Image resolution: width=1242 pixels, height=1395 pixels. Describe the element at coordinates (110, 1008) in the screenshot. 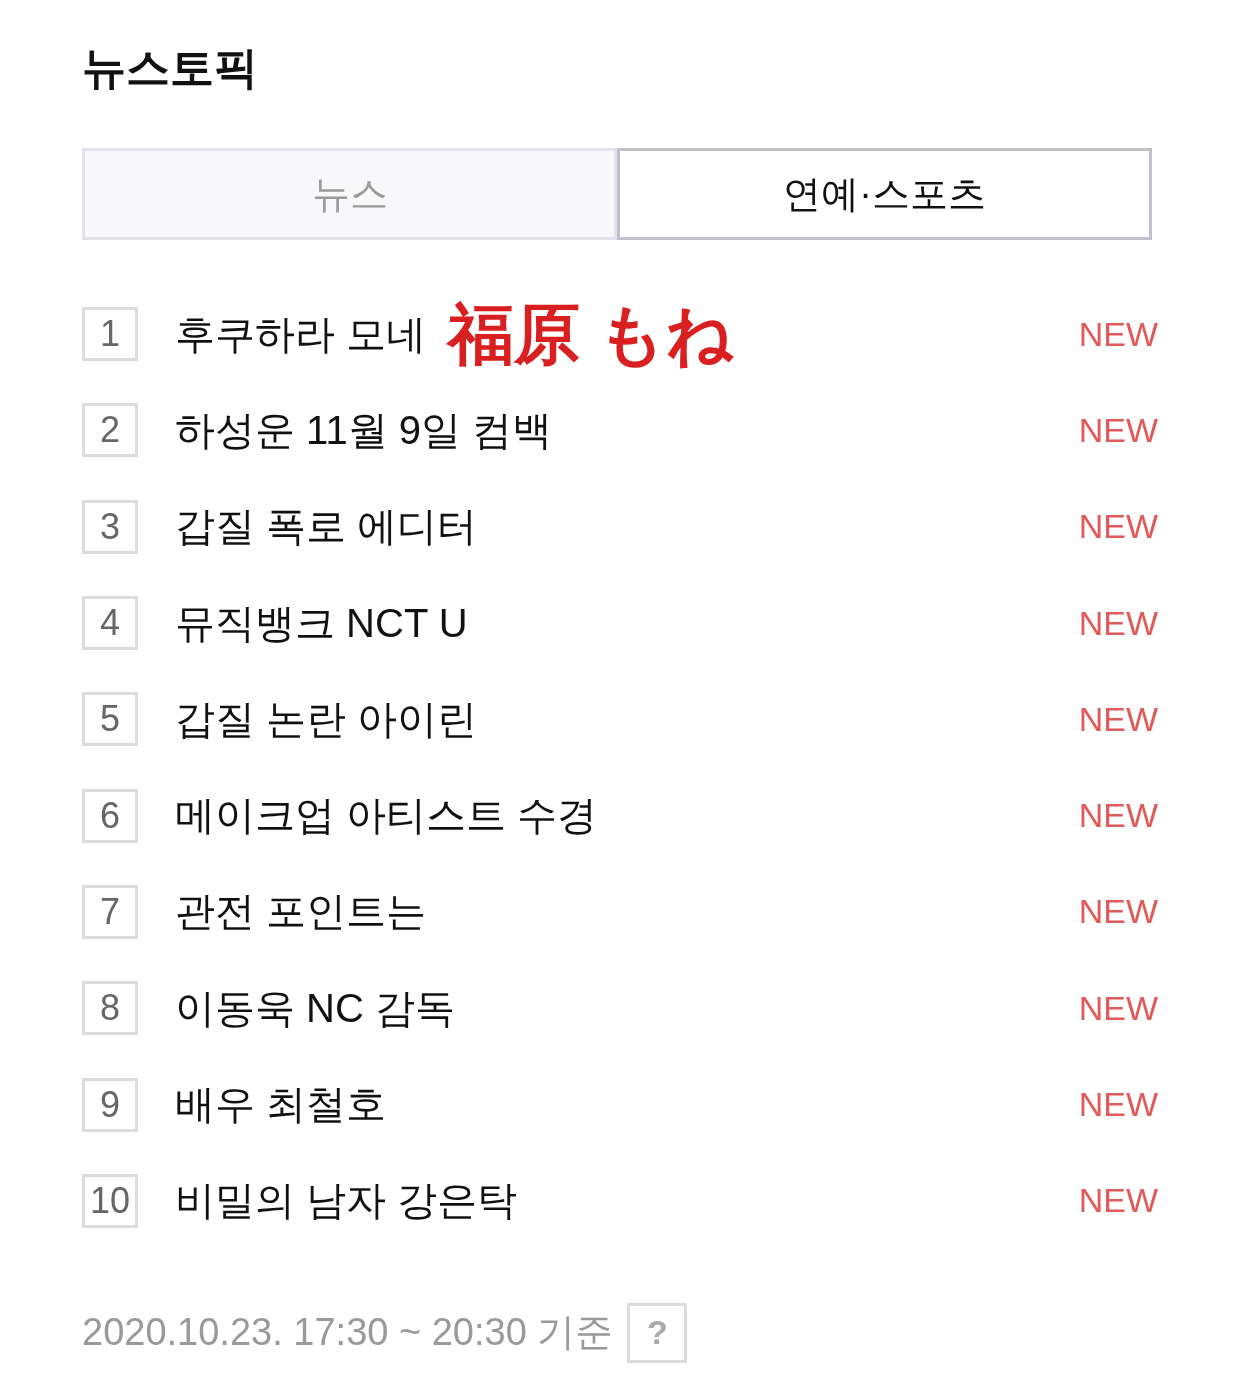

I see `rank-number: 8` at that location.